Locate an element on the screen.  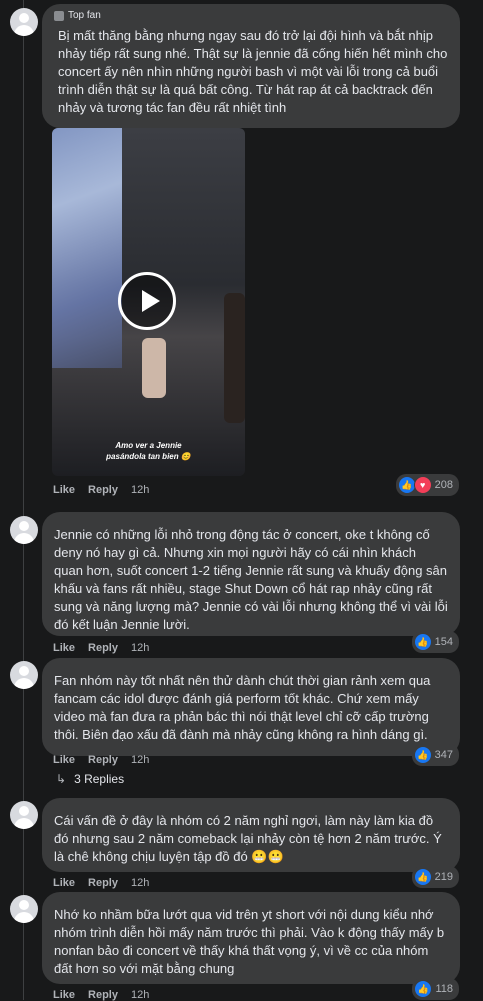
top-fan-badge: Top fan is located at coordinates (251, 15).